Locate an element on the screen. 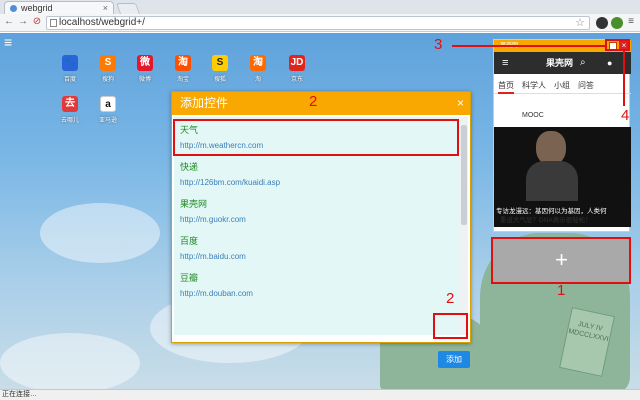  weibo-icon: 微 is located at coordinates (145, 63).